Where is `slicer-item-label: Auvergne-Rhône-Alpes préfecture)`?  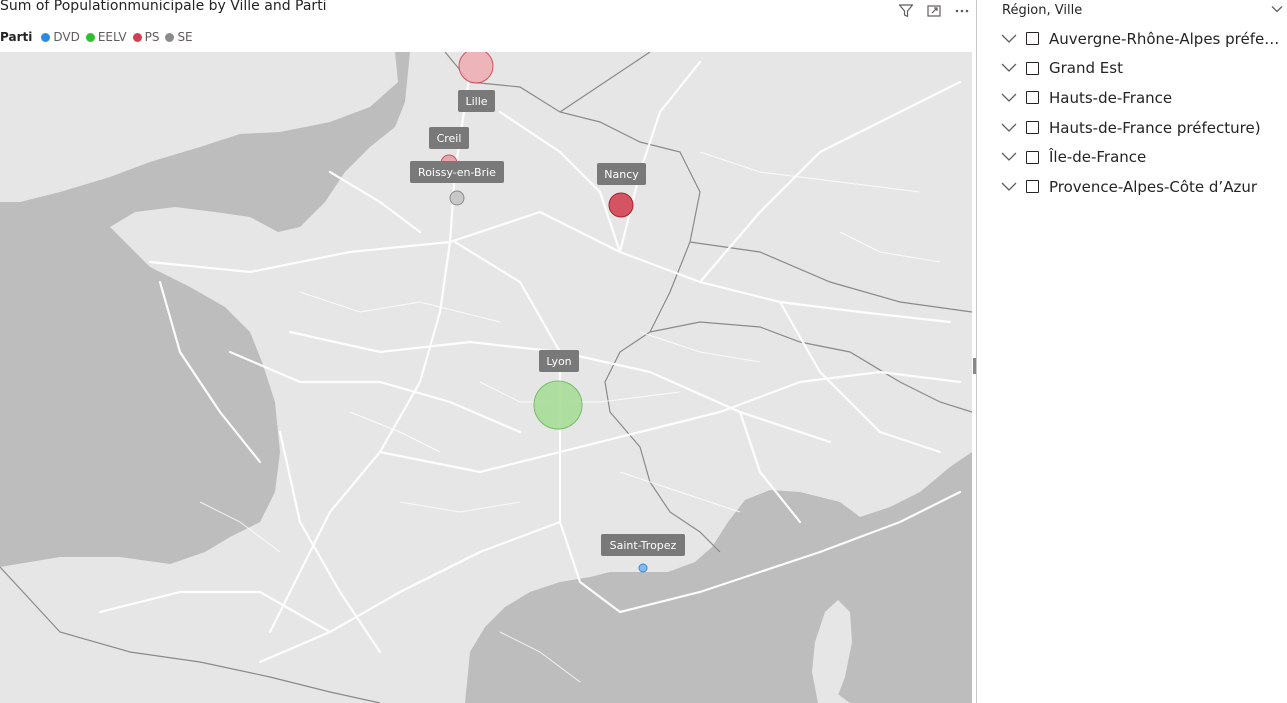 slicer-item-label: Auvergne-Rhône-Alpes préfecture) is located at coordinates (1167, 38).